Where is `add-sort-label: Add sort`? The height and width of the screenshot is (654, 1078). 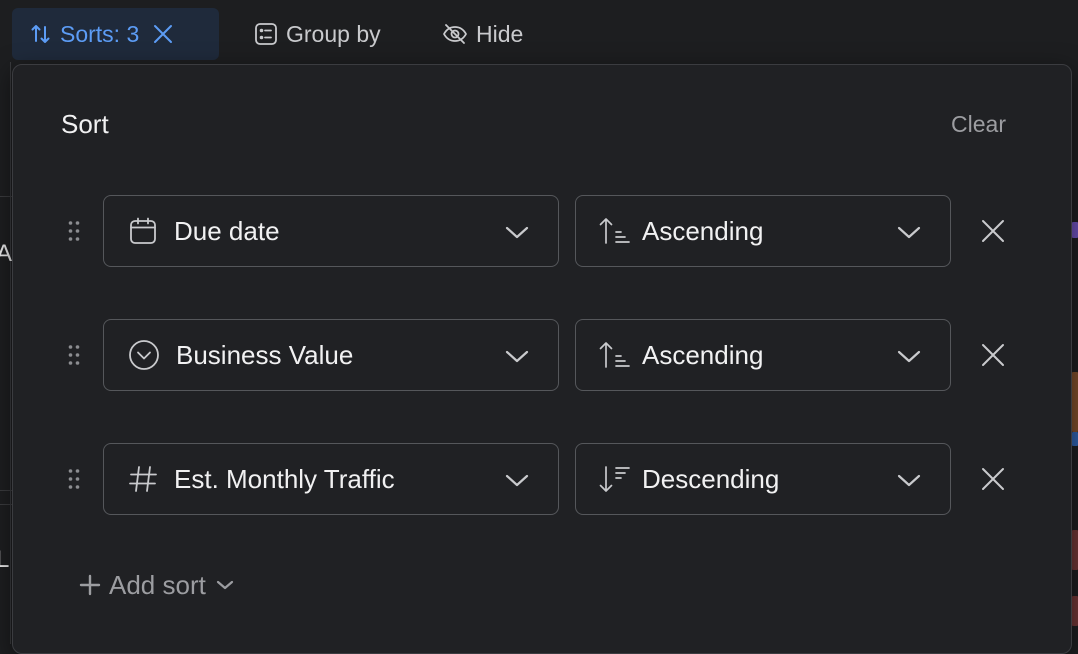
add-sort-label: Add sort is located at coordinates (157, 584).